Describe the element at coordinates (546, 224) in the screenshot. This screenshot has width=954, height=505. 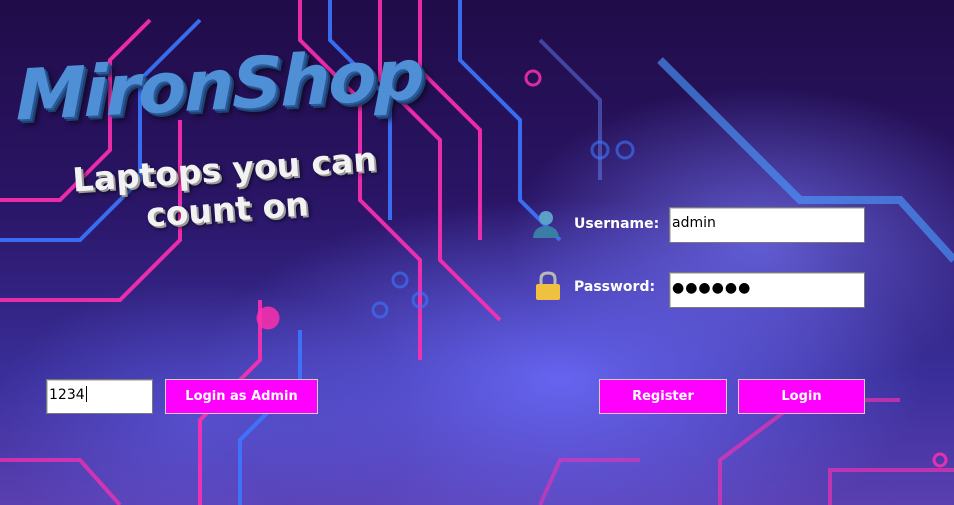
I see `user-icon` at that location.